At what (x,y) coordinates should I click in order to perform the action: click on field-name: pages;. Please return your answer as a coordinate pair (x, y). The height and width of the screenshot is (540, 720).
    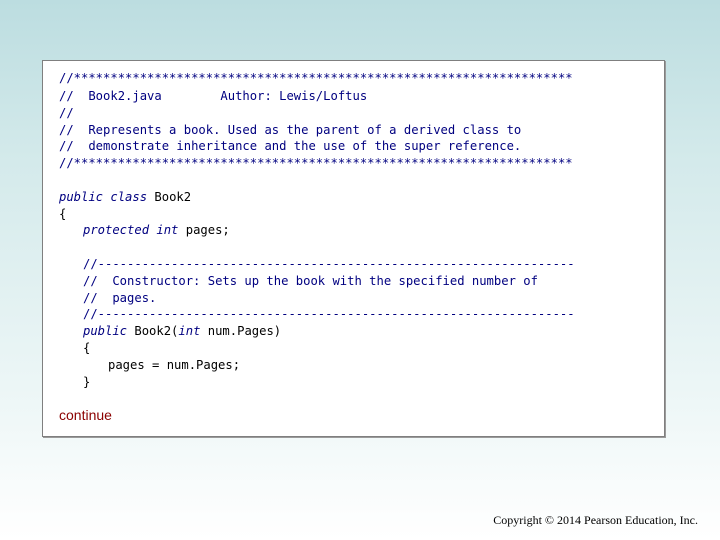
    Looking at the image, I should click on (204, 230).